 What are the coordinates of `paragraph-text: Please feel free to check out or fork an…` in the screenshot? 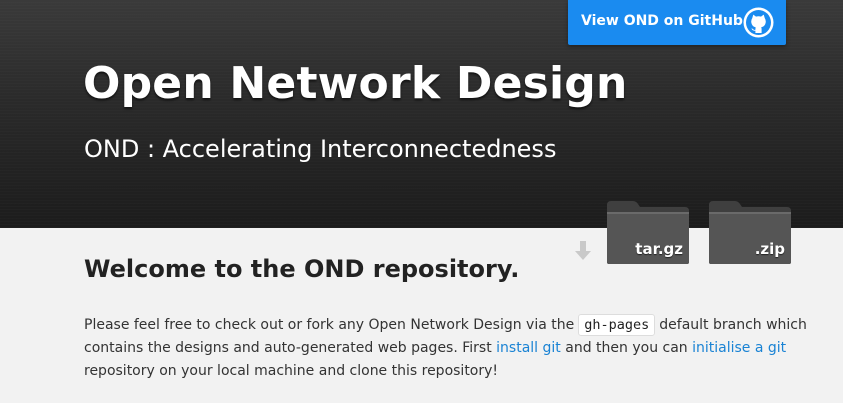 It's located at (329, 325).